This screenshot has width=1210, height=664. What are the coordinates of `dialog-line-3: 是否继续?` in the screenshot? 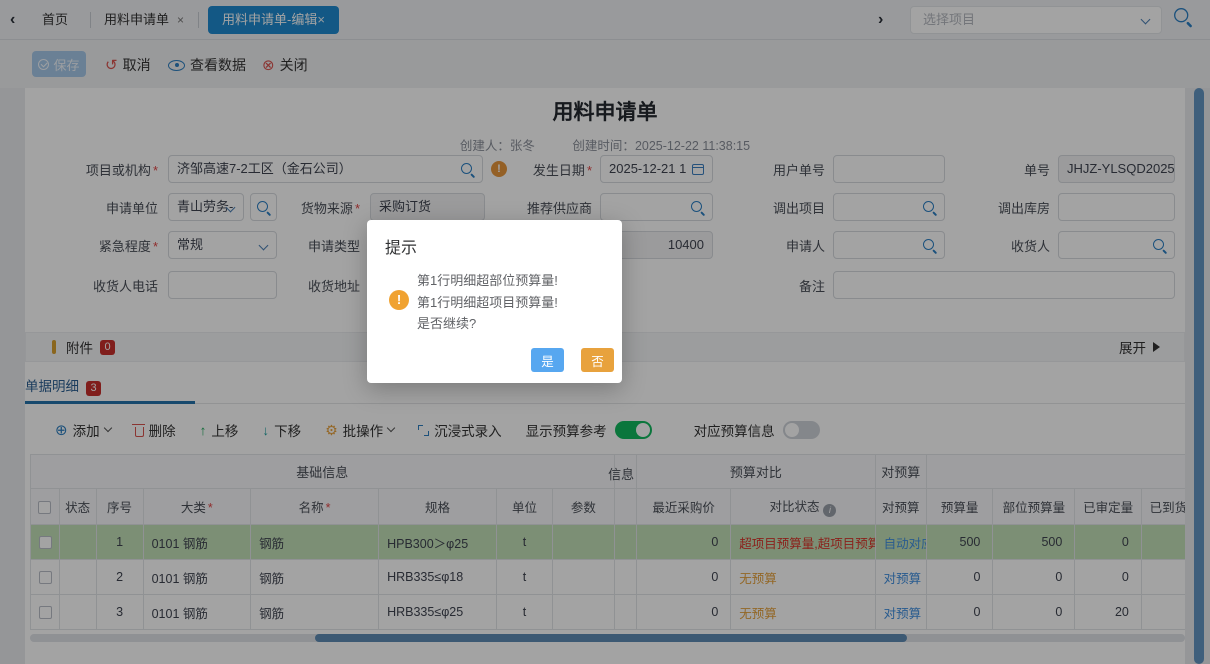 It's located at (447, 323).